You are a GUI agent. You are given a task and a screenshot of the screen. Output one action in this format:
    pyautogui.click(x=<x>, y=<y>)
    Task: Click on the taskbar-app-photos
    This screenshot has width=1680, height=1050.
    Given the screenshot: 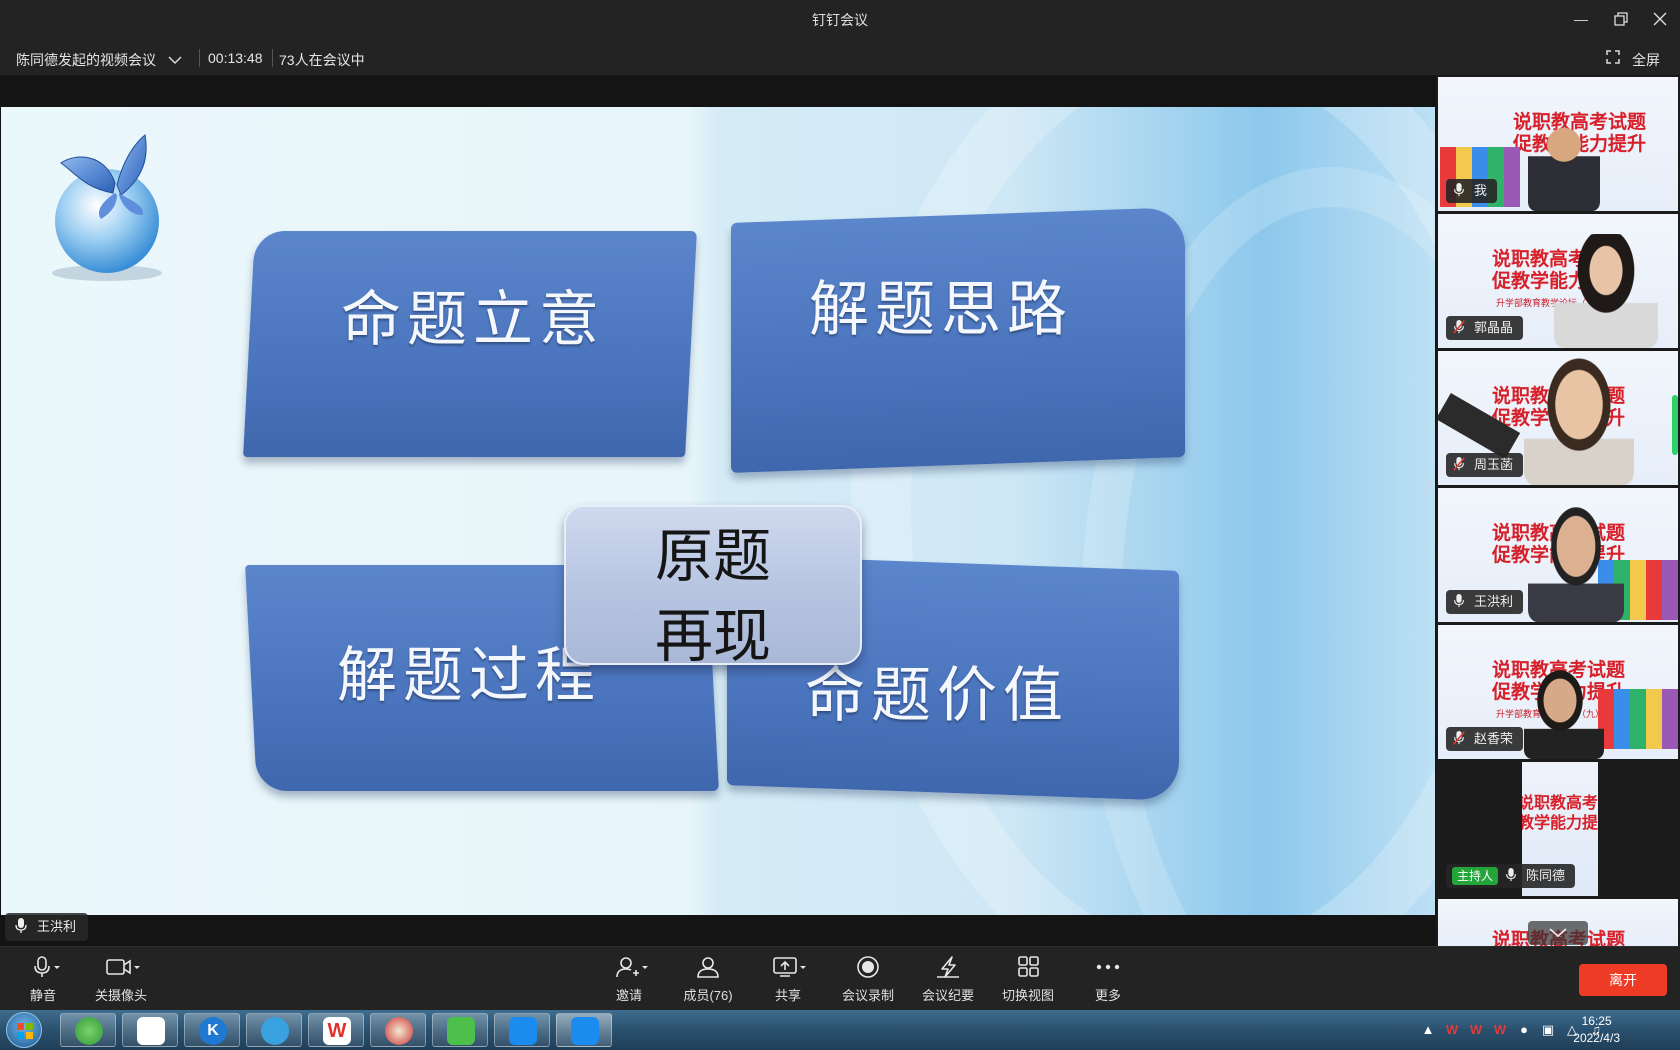 What is the action you would take?
    pyautogui.click(x=150, y=1030)
    